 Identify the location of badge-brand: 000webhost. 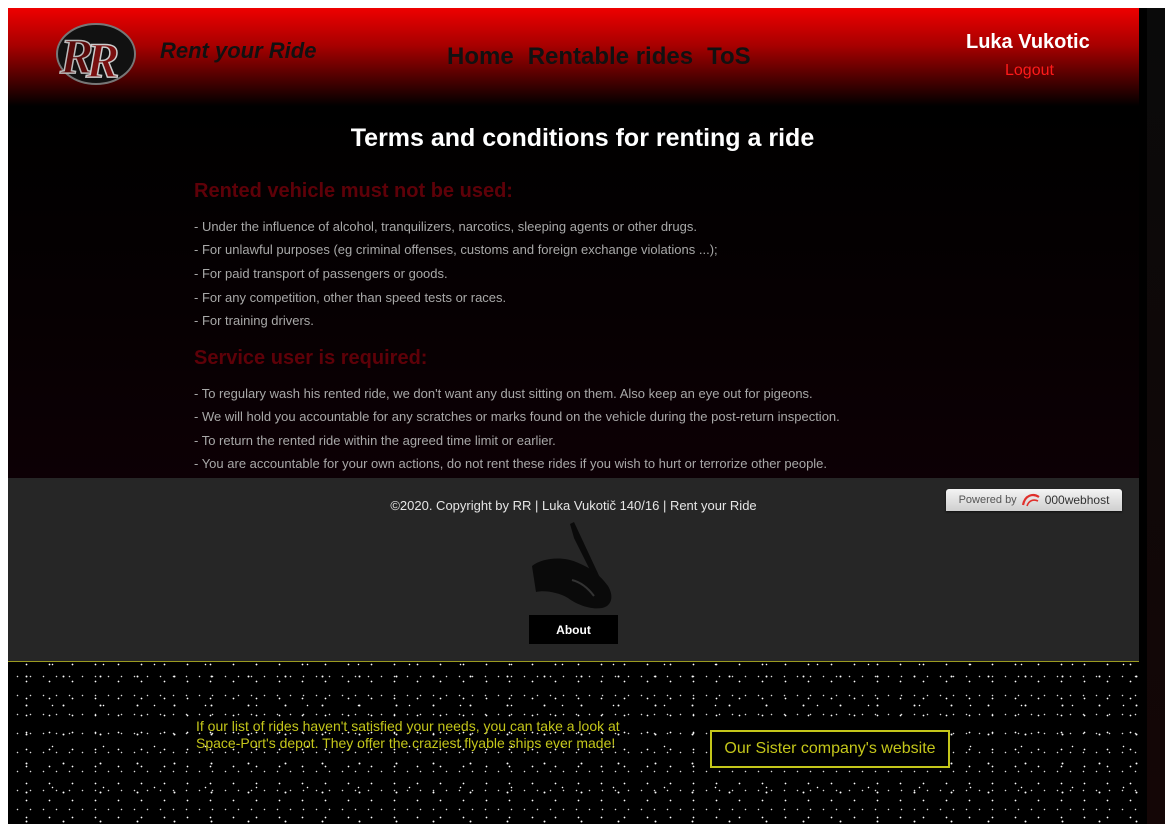
(1077, 500).